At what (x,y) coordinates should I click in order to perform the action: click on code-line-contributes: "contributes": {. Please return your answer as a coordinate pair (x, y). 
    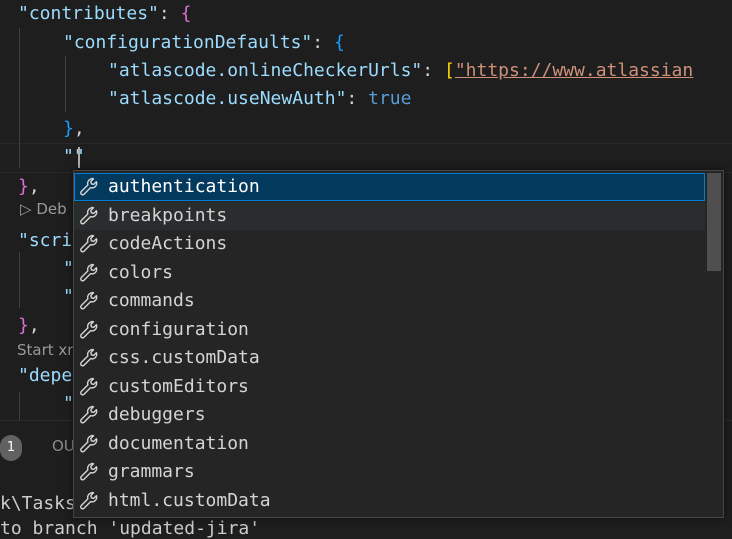
    Looking at the image, I should click on (105, 13).